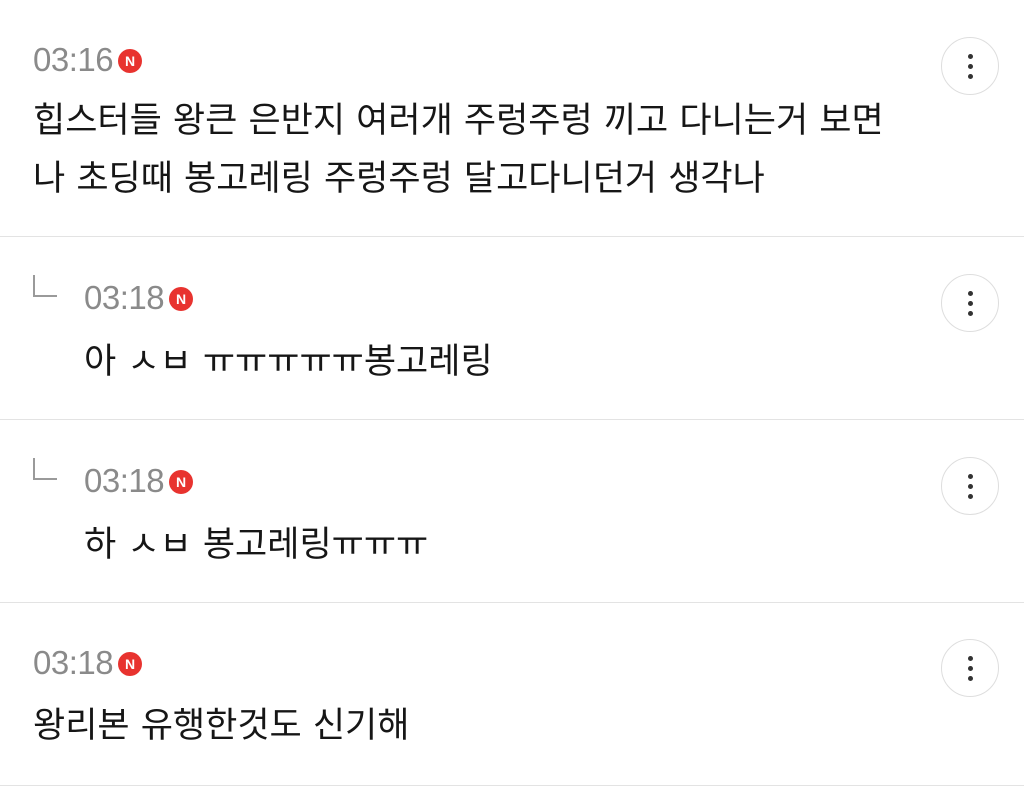 The image size is (1024, 797). Describe the element at coordinates (399, 179) in the screenshot. I see `comment-text-line: 나 초딩때 봉고레링 주렁주렁 달고다니던거 생각나` at that location.